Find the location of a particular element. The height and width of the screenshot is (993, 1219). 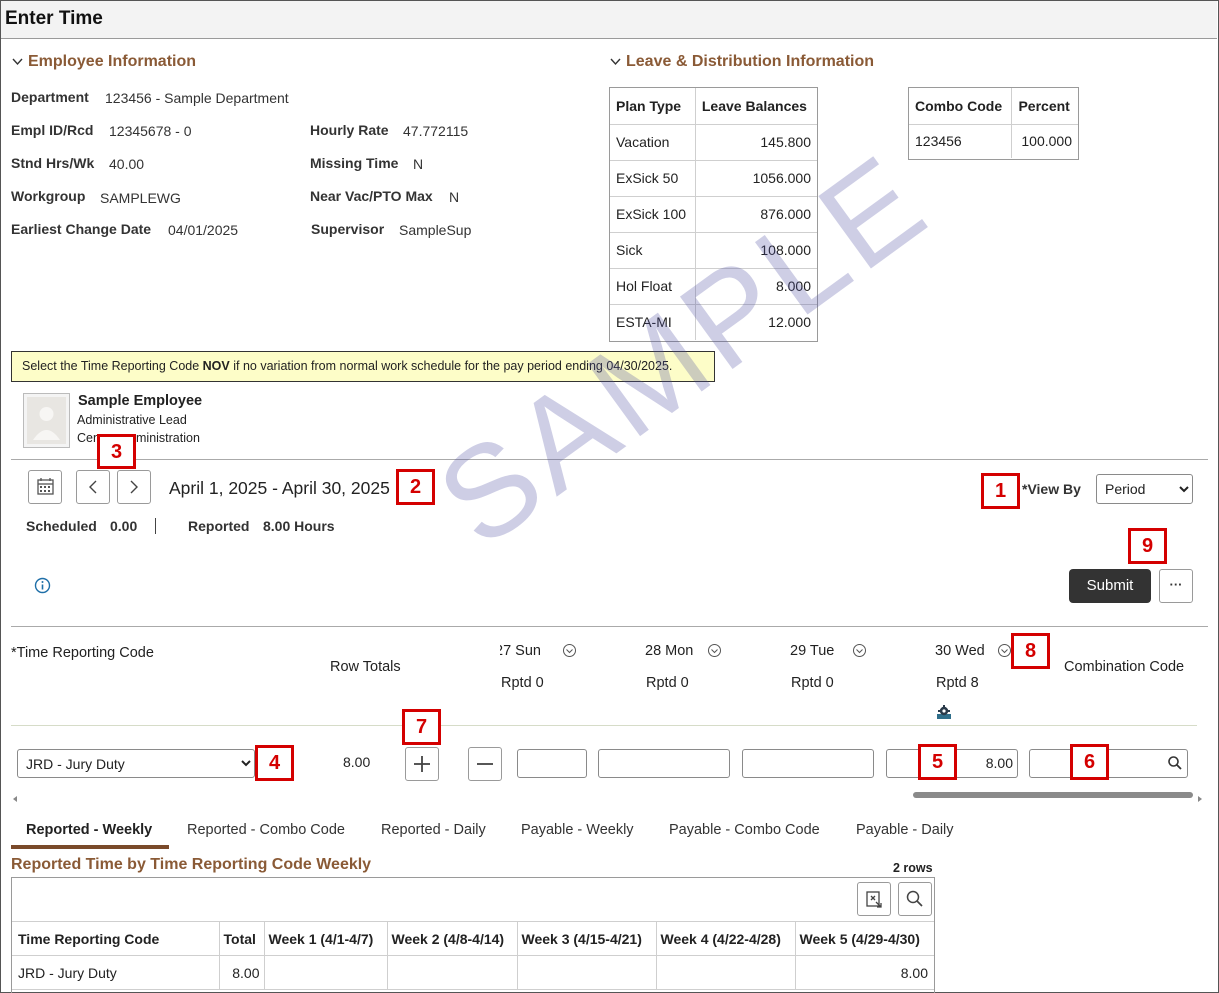

workgroup-label: Workgroup is located at coordinates (48, 196).